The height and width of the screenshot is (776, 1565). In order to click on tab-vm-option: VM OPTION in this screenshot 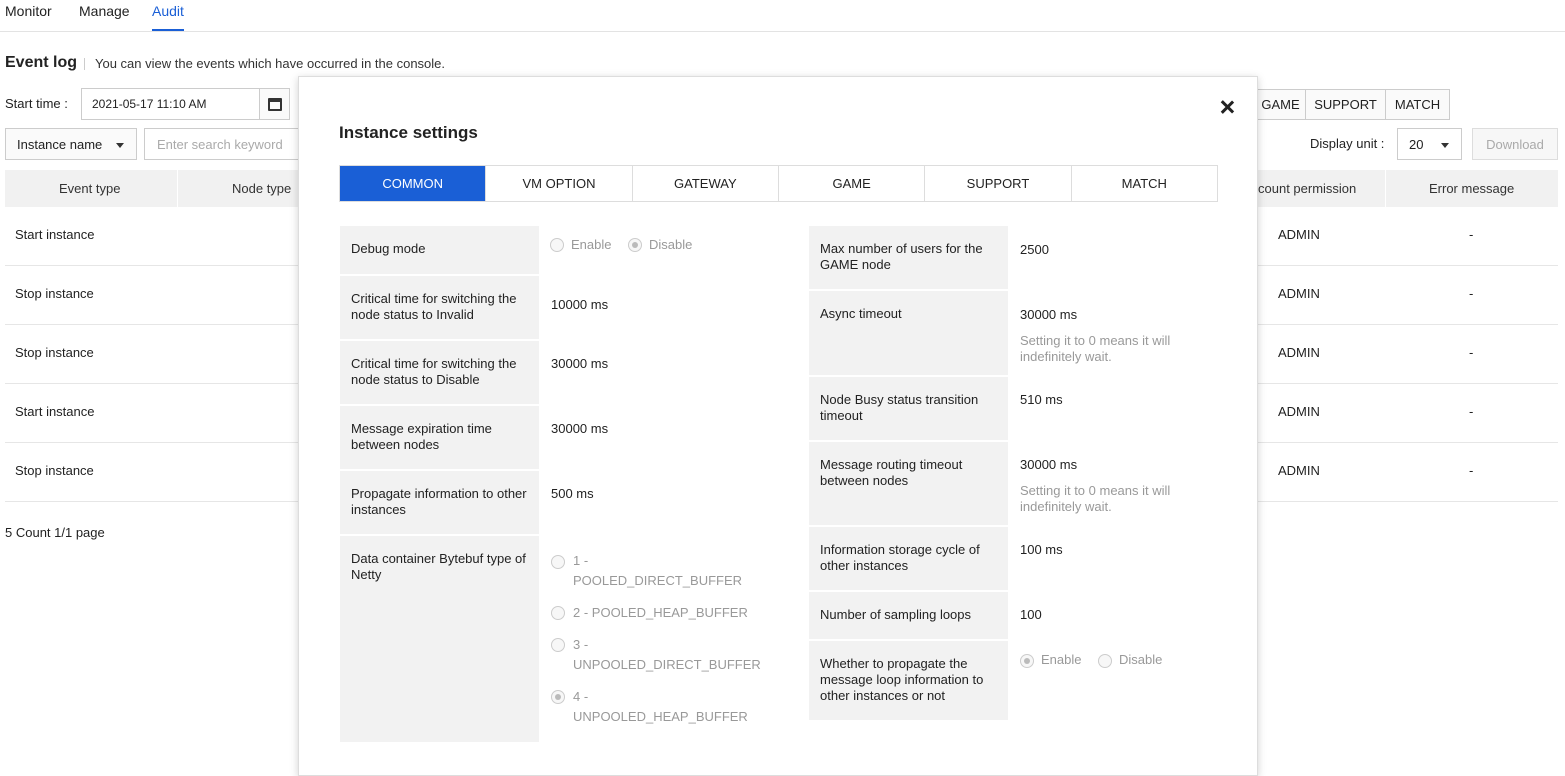, I will do `click(559, 183)`.